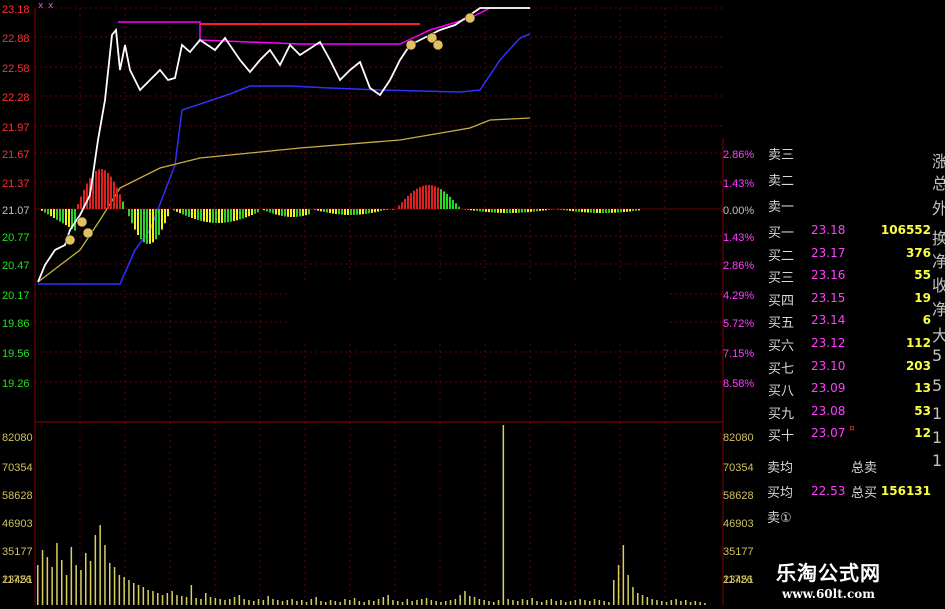 This screenshot has height=609, width=945. What do you see at coordinates (16, 324) in the screenshot?
I see `price-tick-label: 19.86` at bounding box center [16, 324].